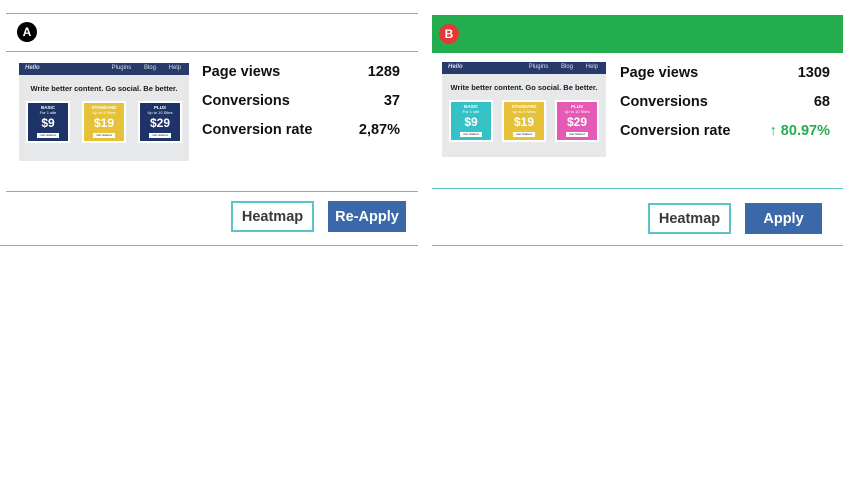  Describe the element at coordinates (212, 32) in the screenshot. I see `variant-a-header: A` at that location.